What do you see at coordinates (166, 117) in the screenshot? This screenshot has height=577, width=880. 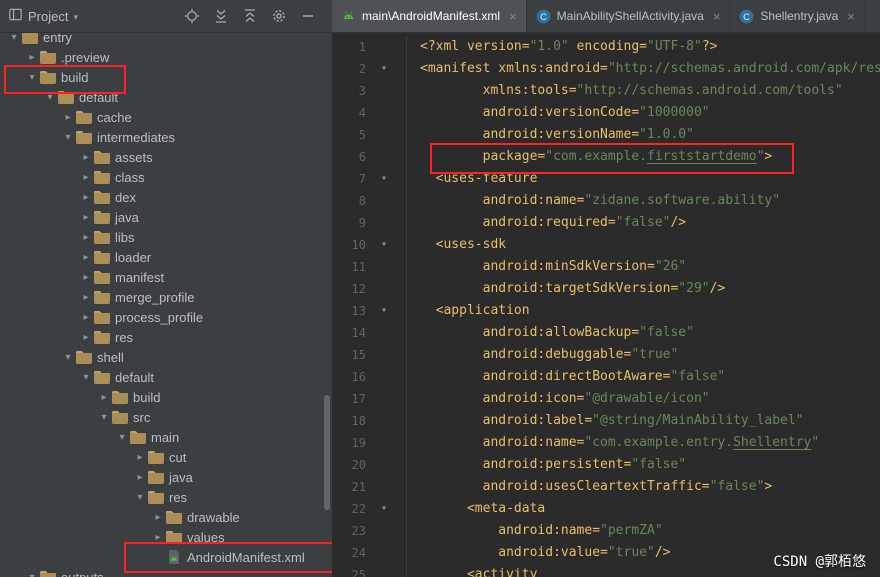 I see `tree-item-cache: ▸ cache` at bounding box center [166, 117].